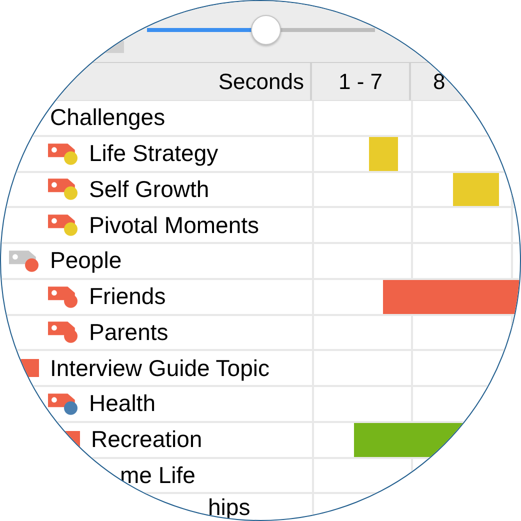  What do you see at coordinates (122, 404) in the screenshot?
I see `row-label: Health` at bounding box center [122, 404].